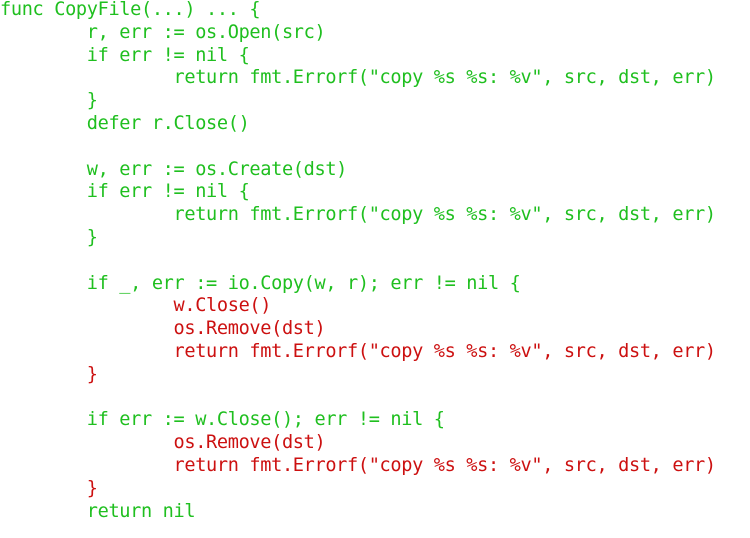 The width and height of the screenshot is (750, 538). Describe the element at coordinates (222, 420) in the screenshot. I see `code-line: if err := w.Close(); err != nil {` at that location.